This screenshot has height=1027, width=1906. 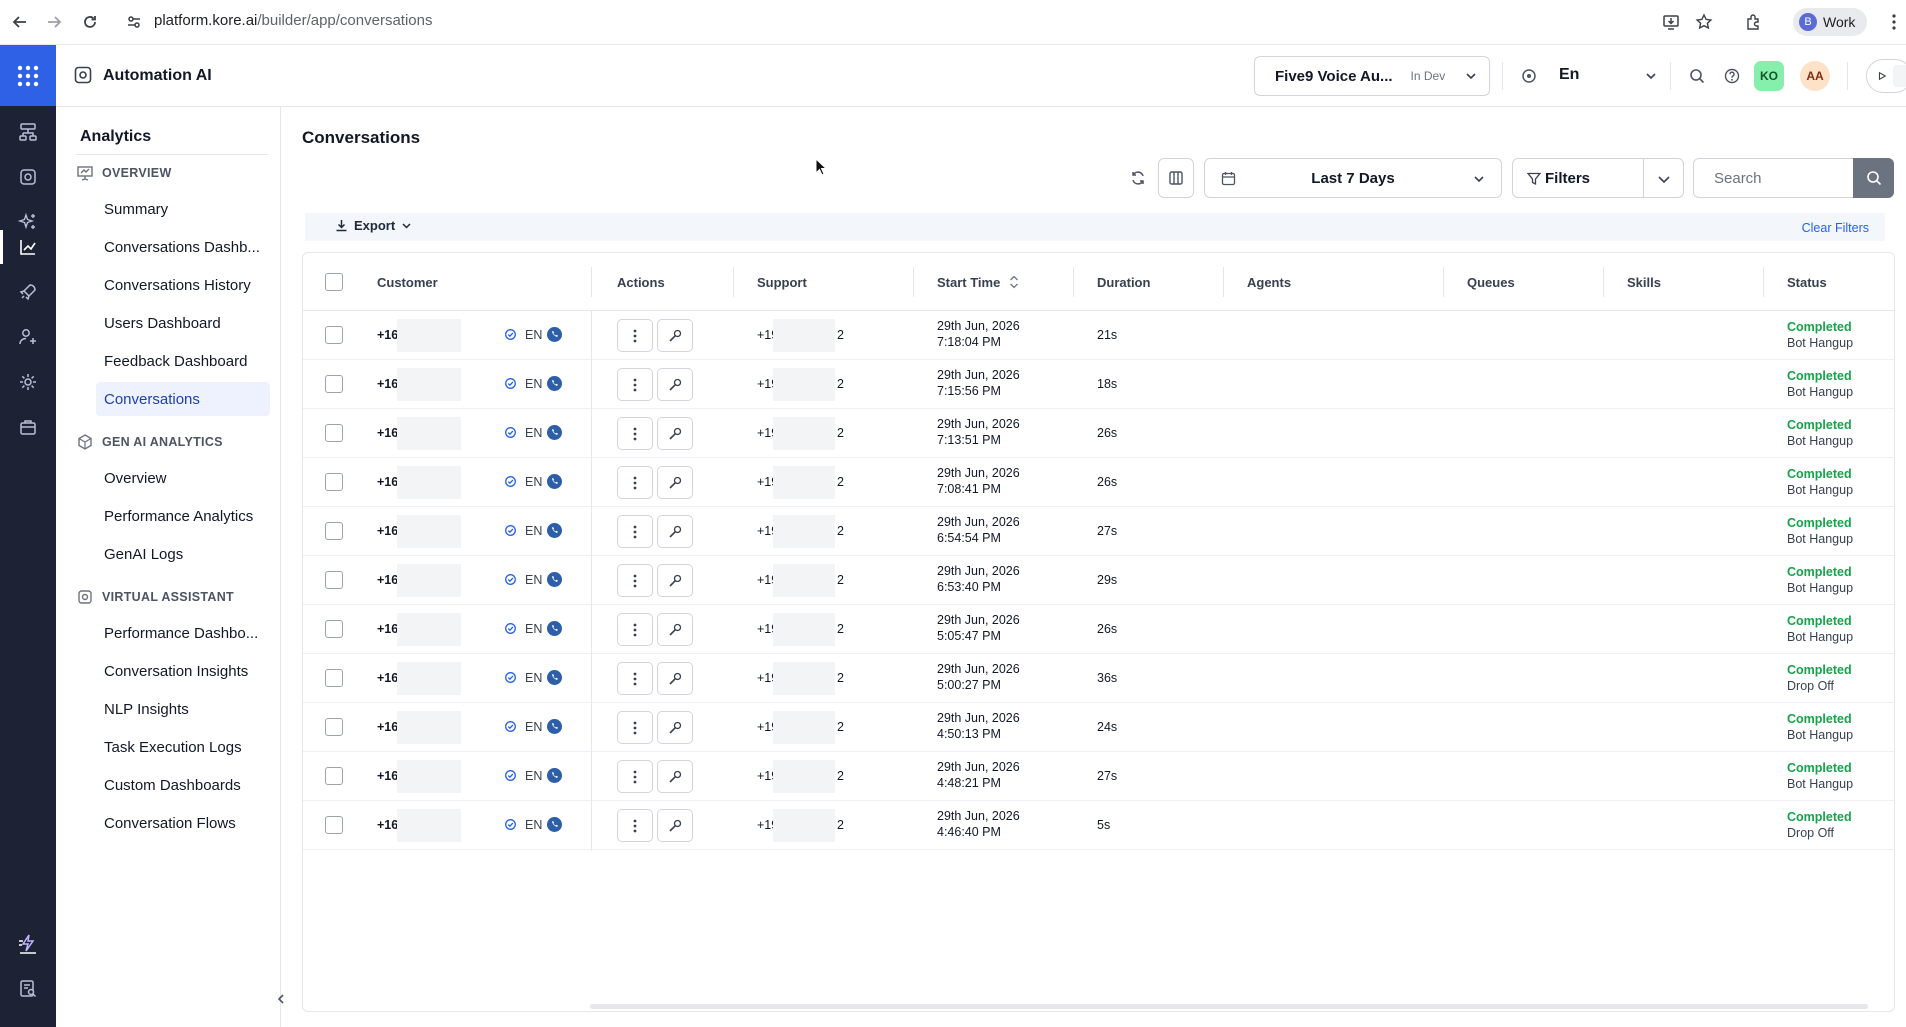 I want to click on sidebar-item-feedback-dashboard: Feedback Dashboard, so click(x=183, y=361).